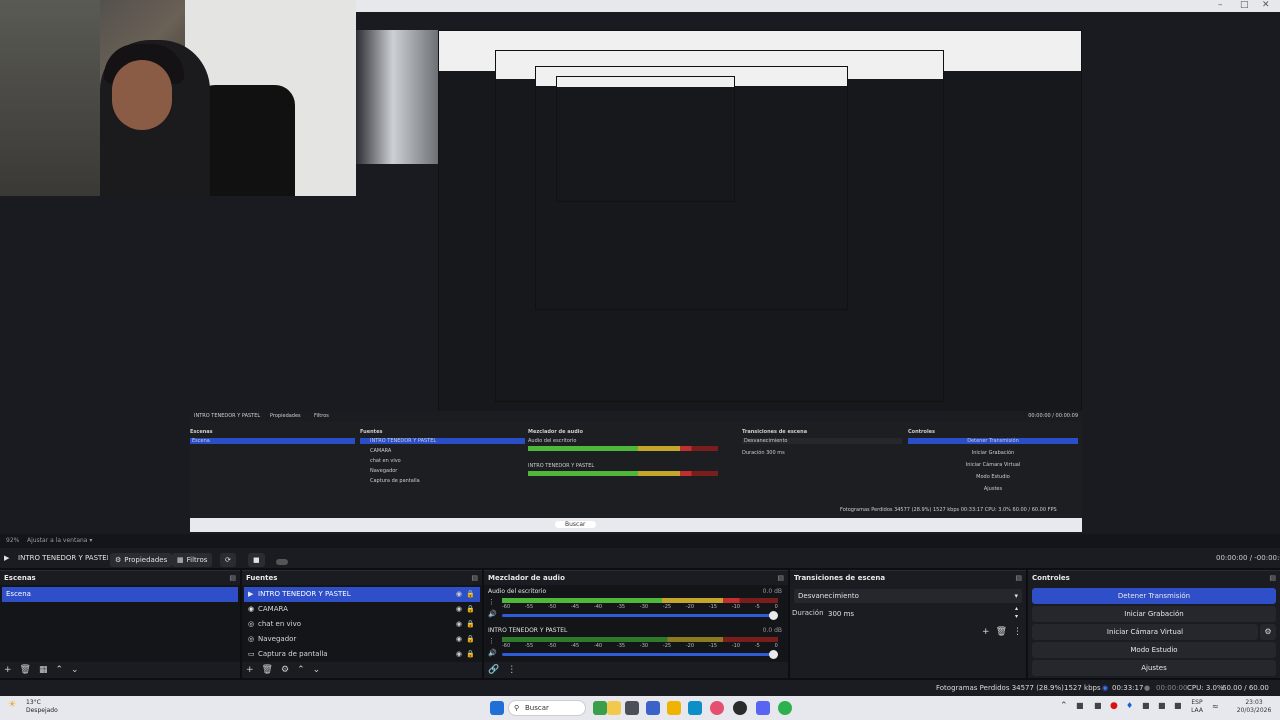 This screenshot has width=1280, height=720. Describe the element at coordinates (972, 510) in the screenshot. I see `nested-clock: 00:33:17` at that location.